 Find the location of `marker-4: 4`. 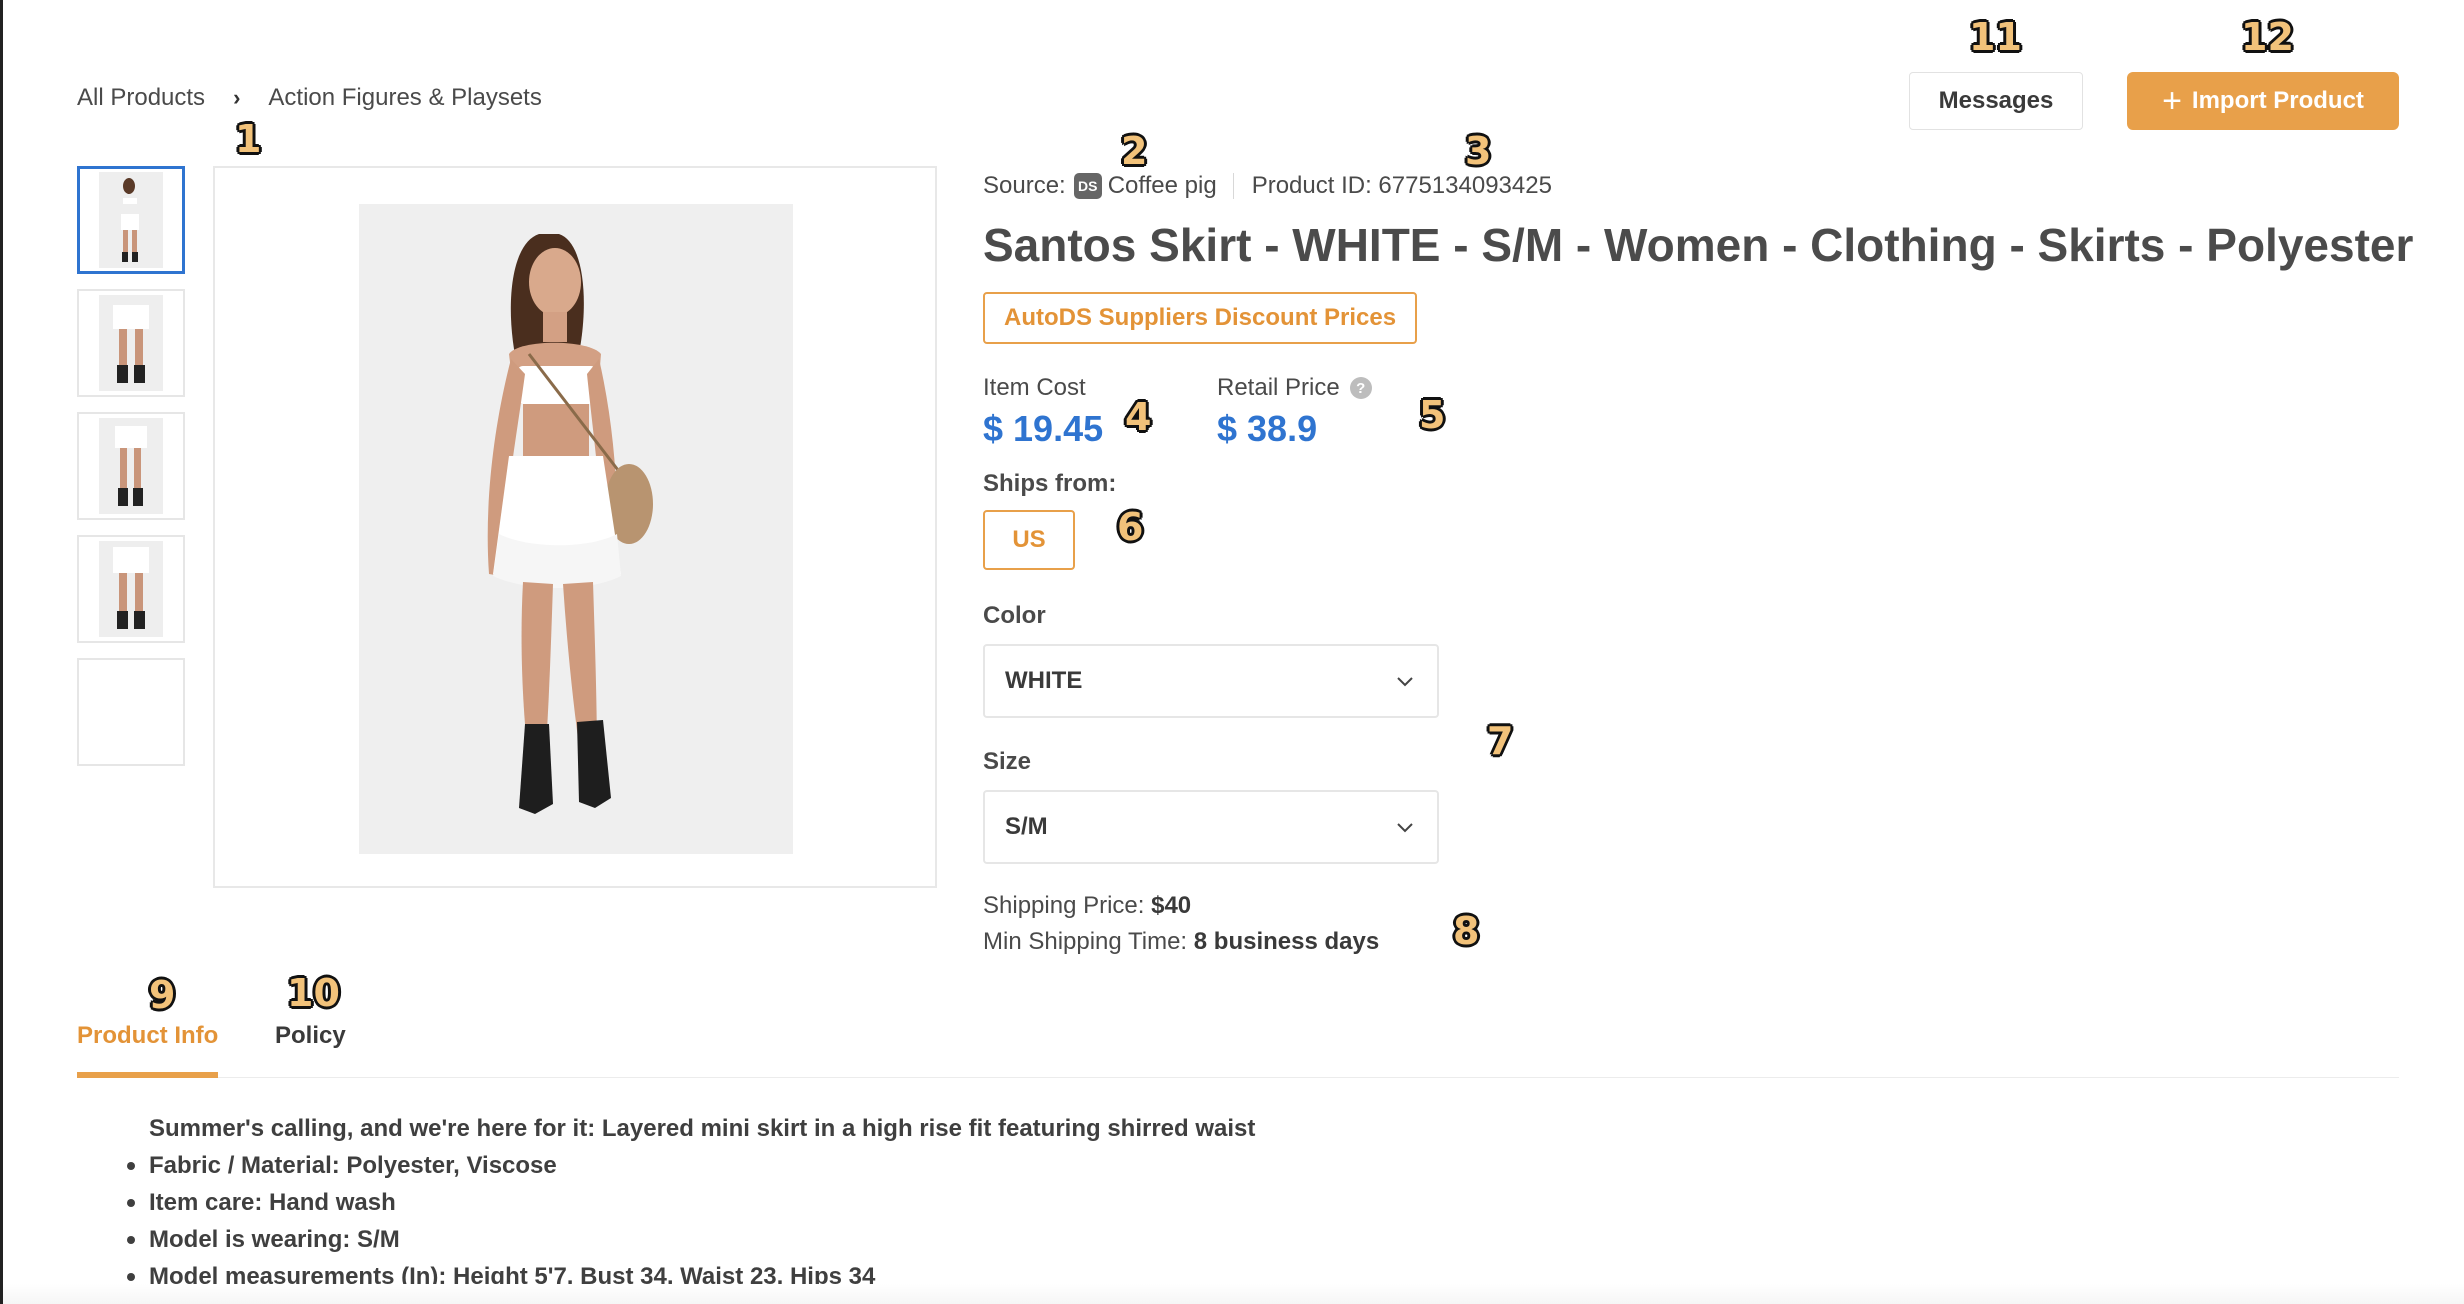

marker-4: 4 is located at coordinates (1138, 417).